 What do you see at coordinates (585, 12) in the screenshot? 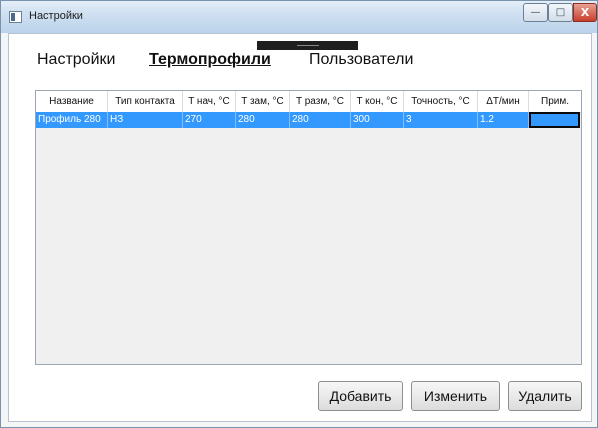
I see `close-button: X` at bounding box center [585, 12].